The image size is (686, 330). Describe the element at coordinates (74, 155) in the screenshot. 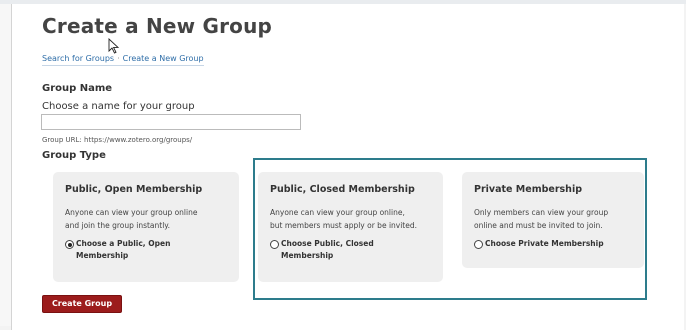

I see `group-type-heading: Group Type` at that location.